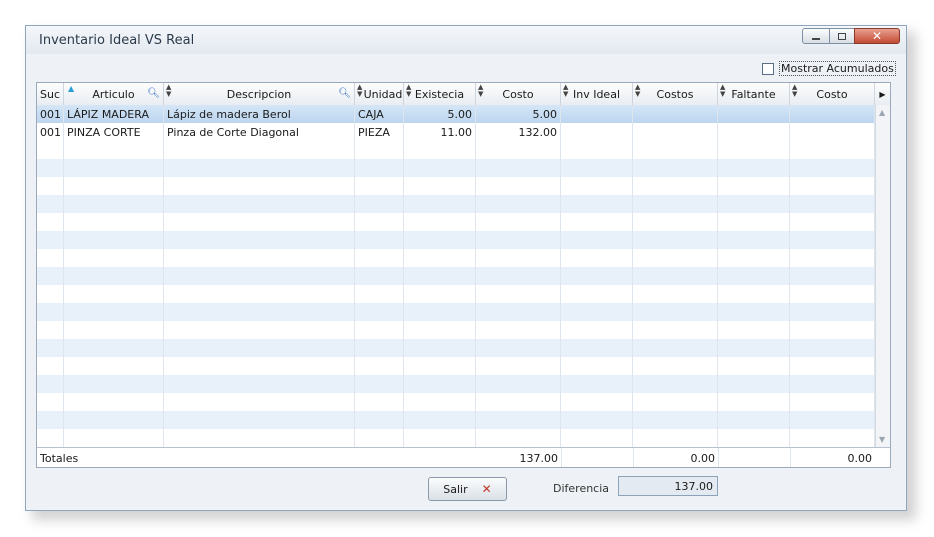 This screenshot has width=934, height=537. I want to click on close-icon: ✕, so click(877, 36).